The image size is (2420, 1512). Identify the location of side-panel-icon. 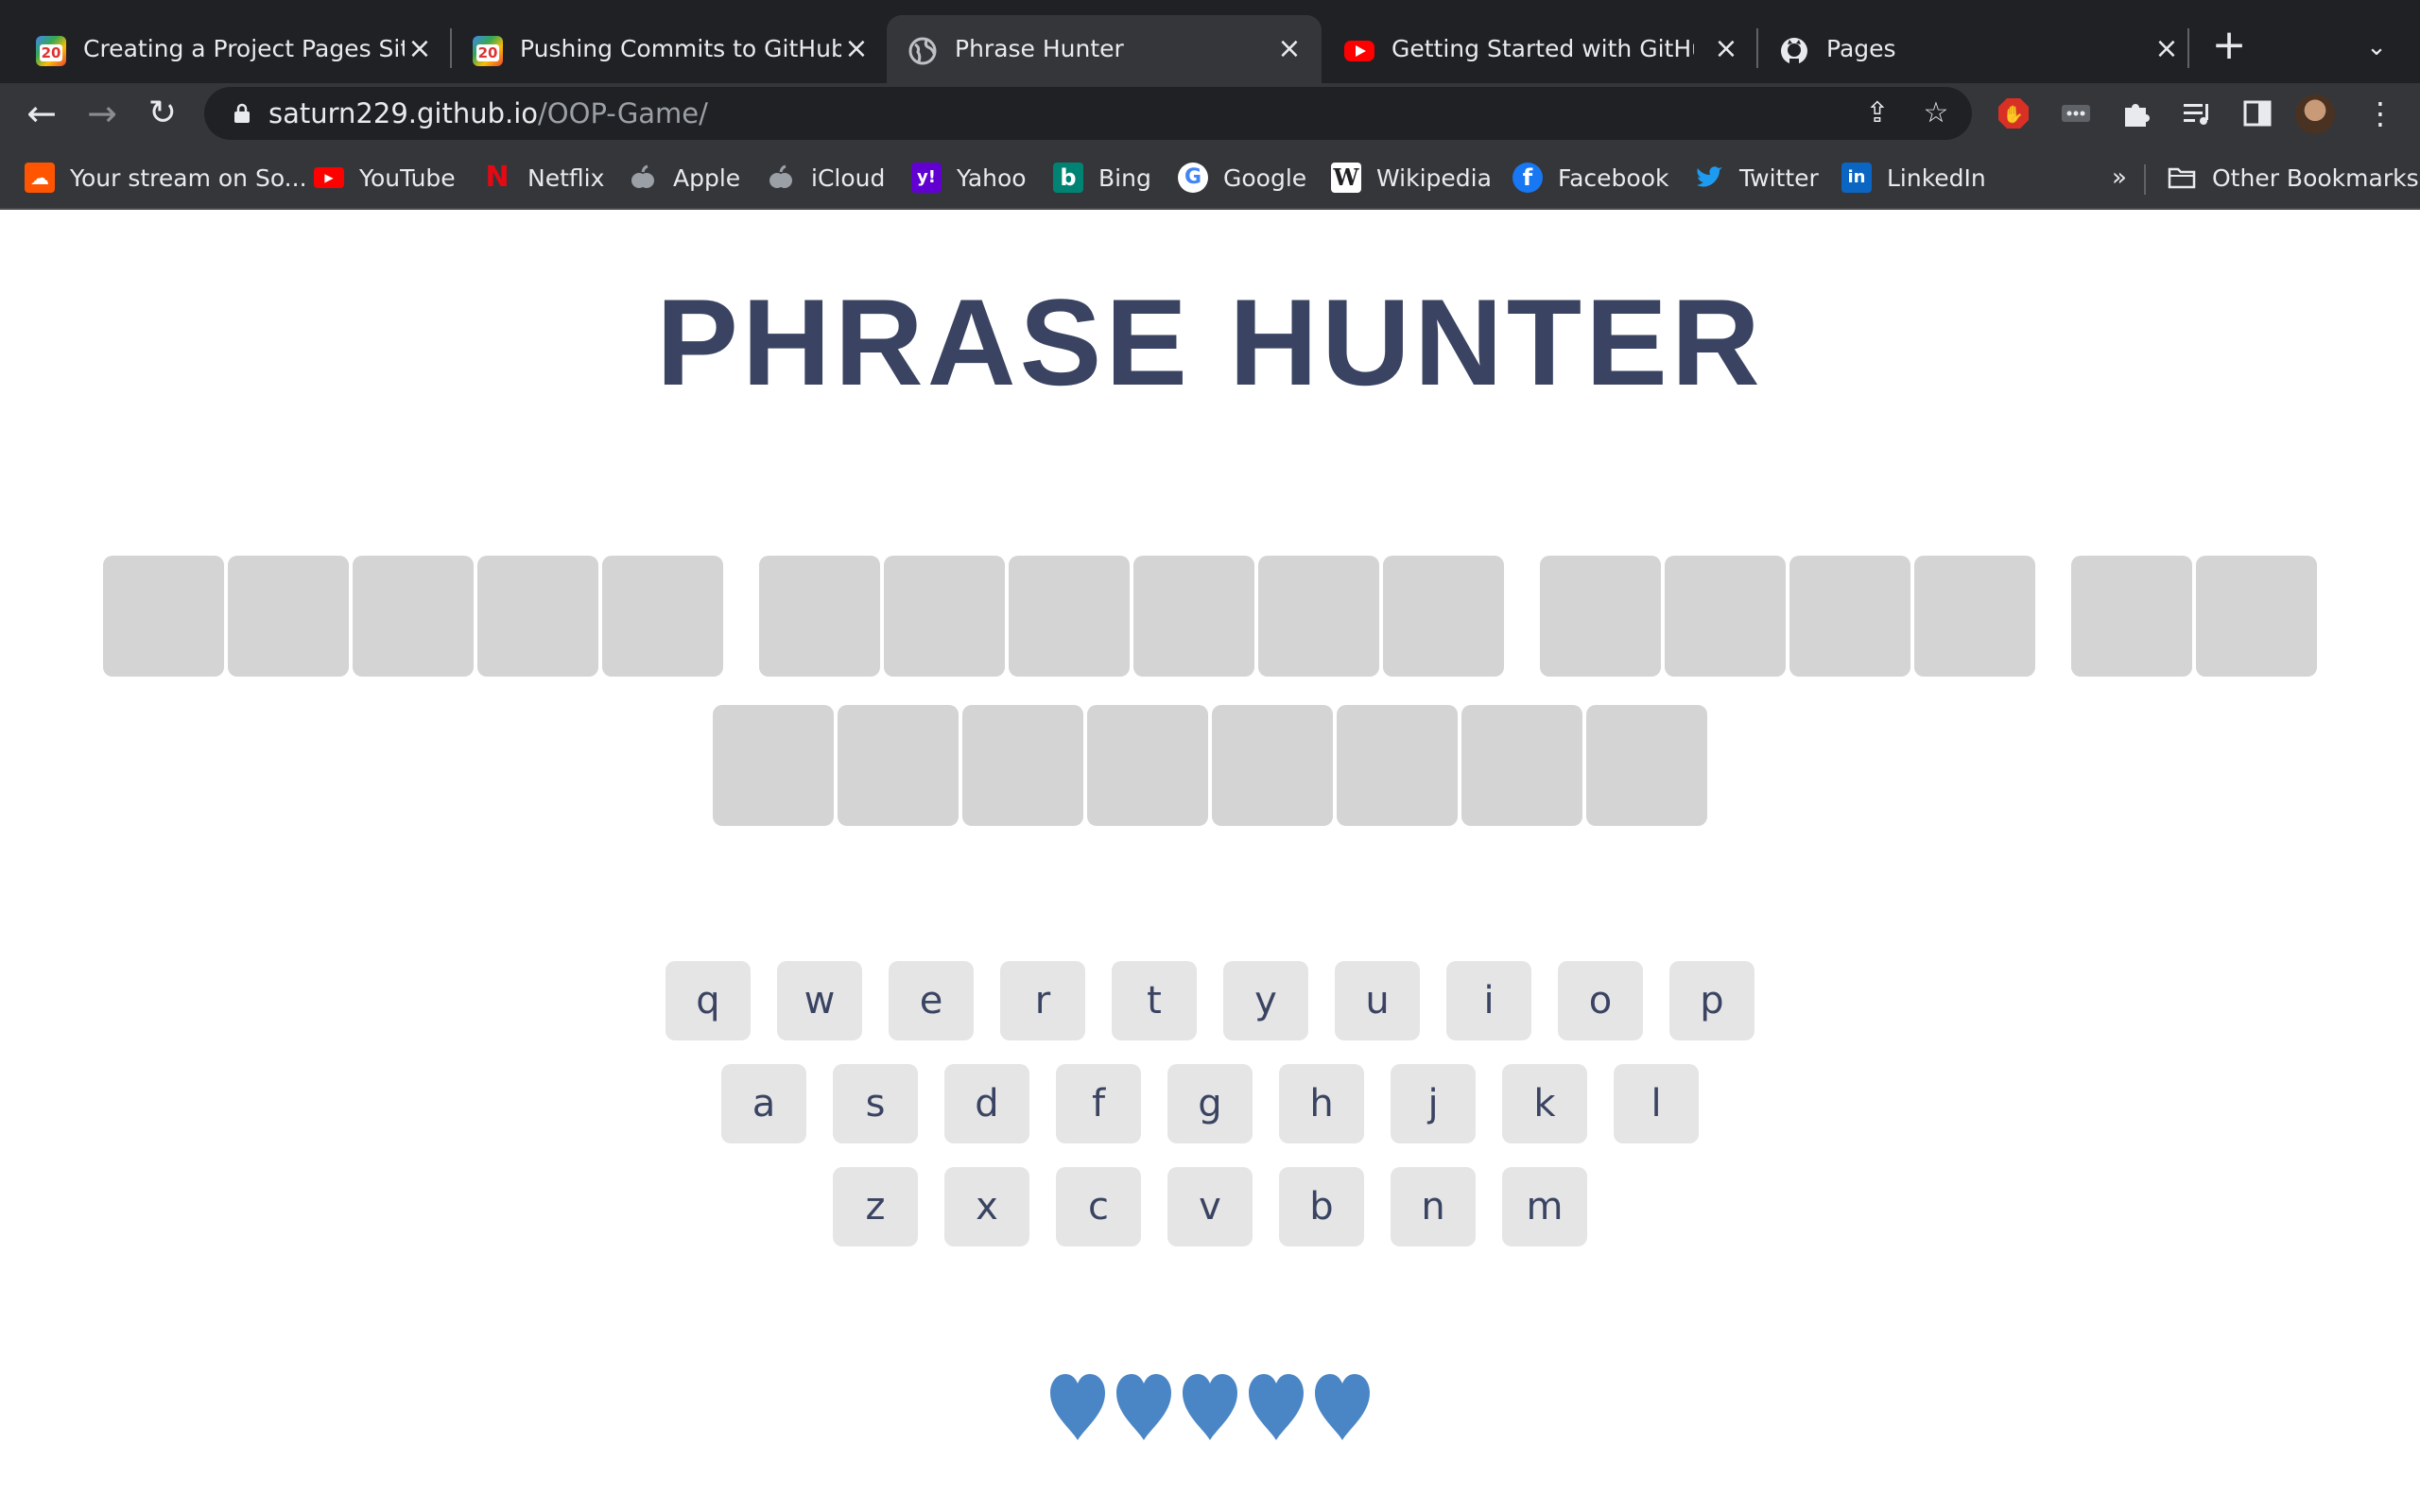
(2257, 113).